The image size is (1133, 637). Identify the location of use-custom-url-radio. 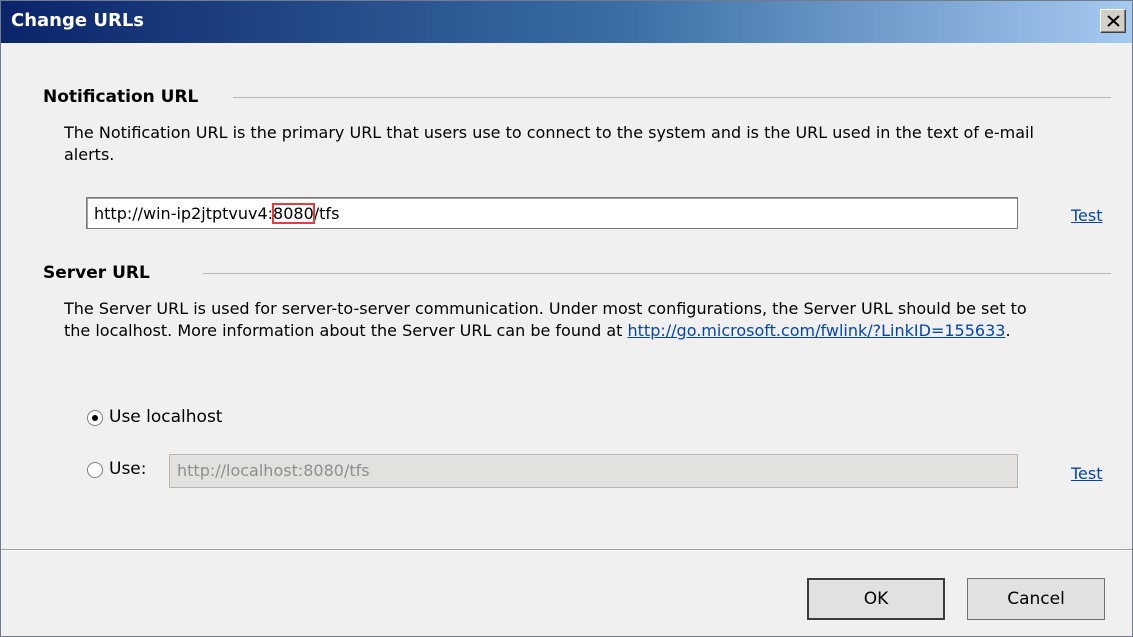
(95, 470).